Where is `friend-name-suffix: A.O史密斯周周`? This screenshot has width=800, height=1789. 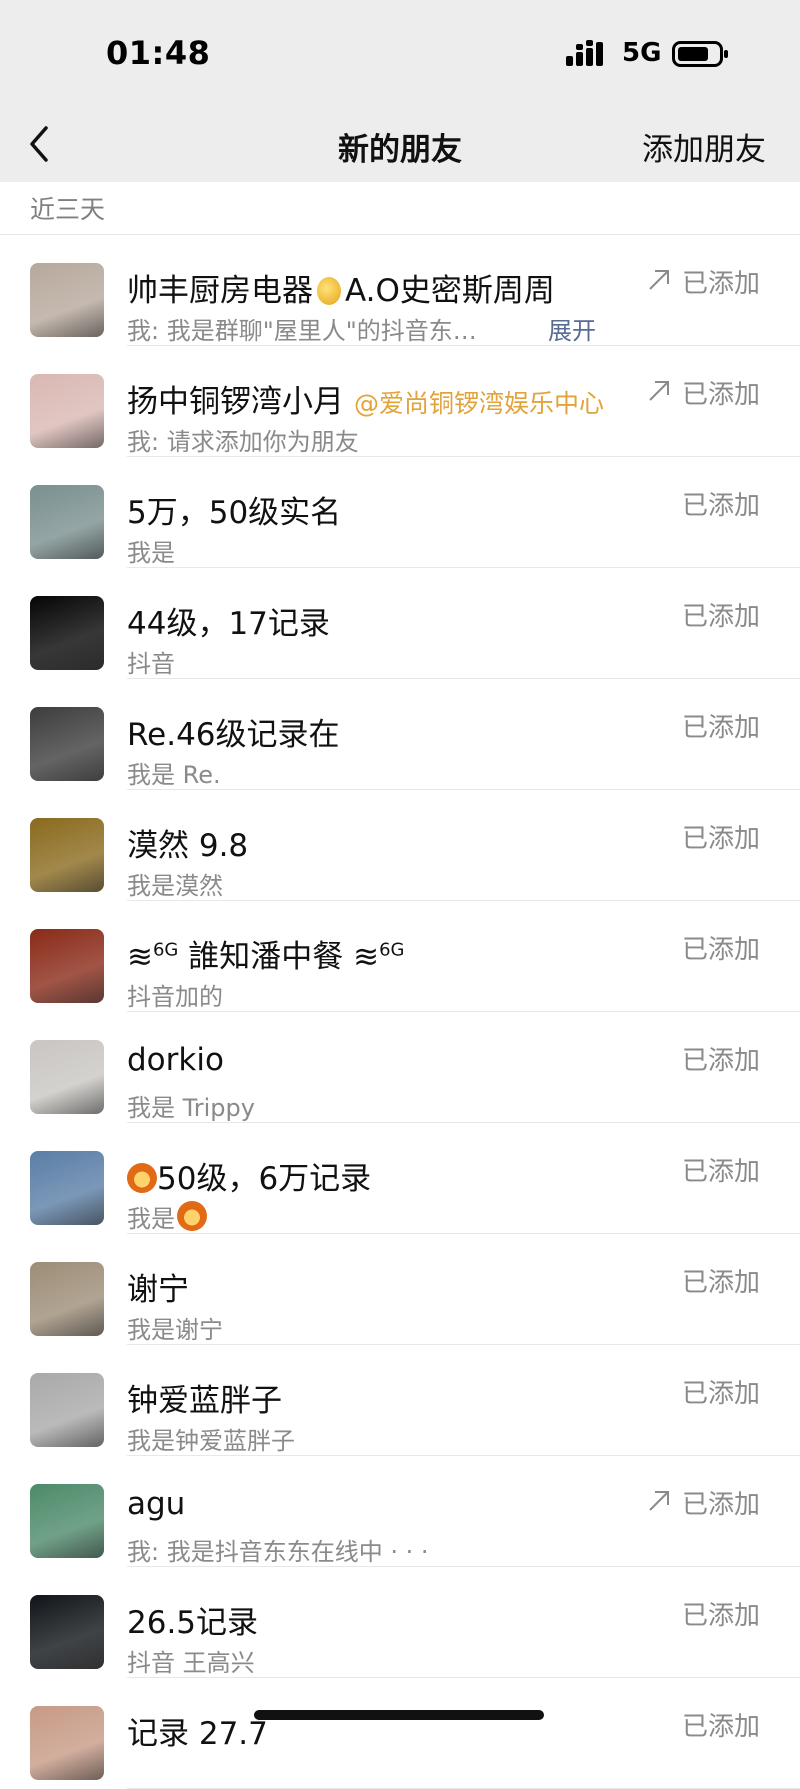
friend-name-suffix: A.O史密斯周周 is located at coordinates (450, 291).